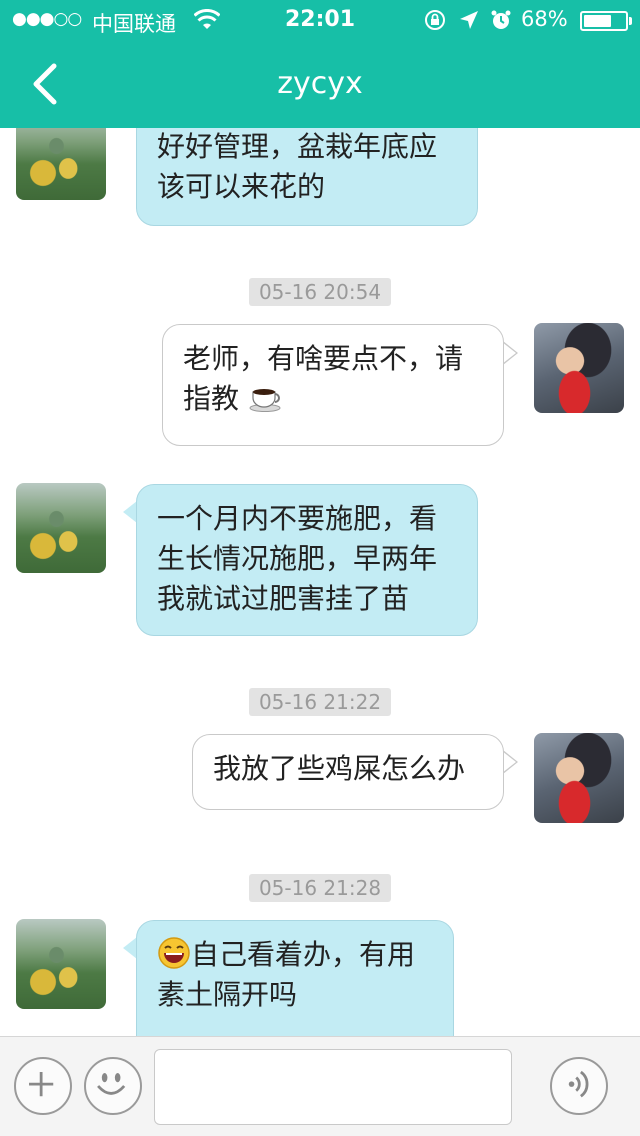  What do you see at coordinates (227, 994) in the screenshot?
I see `message-text-line: 素土隔开吗` at bounding box center [227, 994].